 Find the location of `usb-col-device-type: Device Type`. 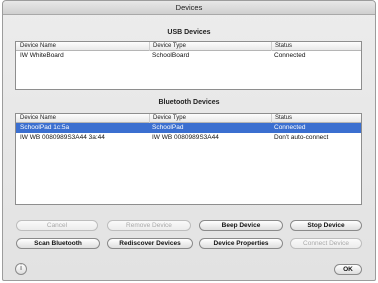

usb-col-device-type: Device Type is located at coordinates (209, 46).